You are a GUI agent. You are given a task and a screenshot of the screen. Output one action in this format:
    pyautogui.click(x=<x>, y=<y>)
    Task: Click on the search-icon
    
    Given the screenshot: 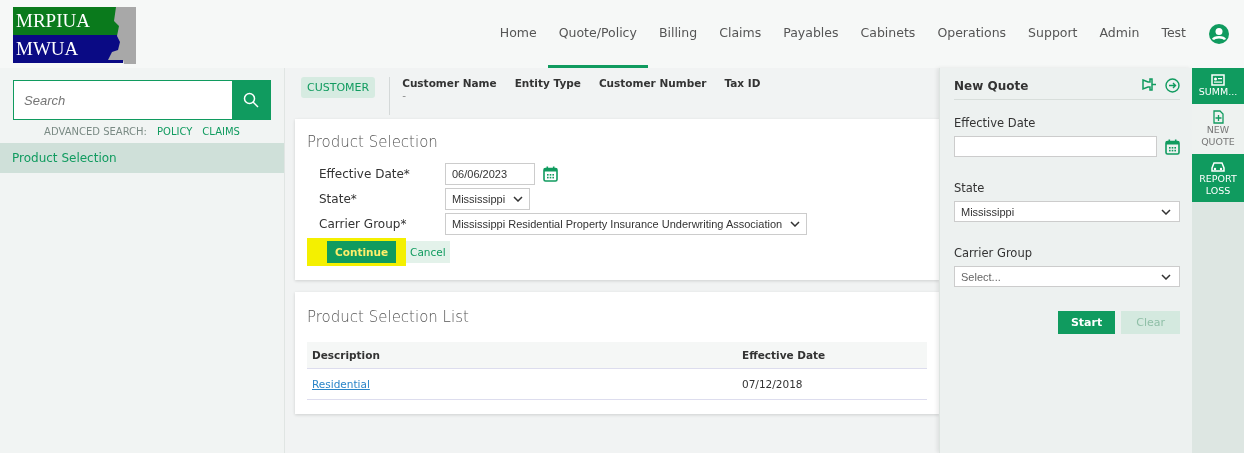 What is the action you would take?
    pyautogui.click(x=251, y=100)
    